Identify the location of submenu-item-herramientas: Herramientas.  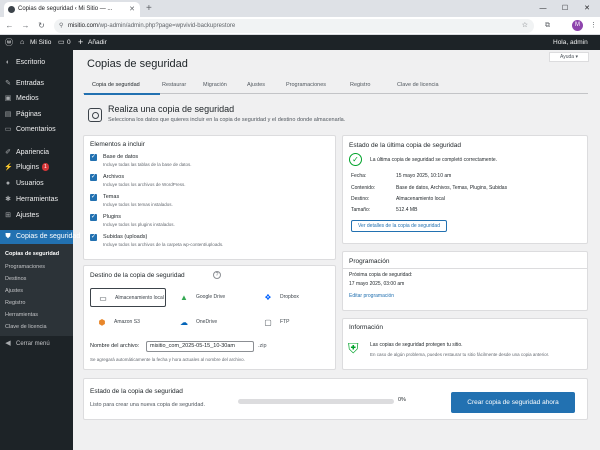
(21, 315).